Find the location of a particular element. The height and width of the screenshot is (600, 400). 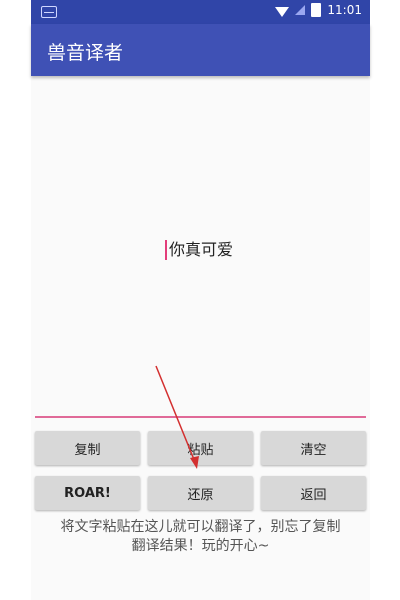

hint-line-2: 翻译结果！玩的开心~ is located at coordinates (200, 546).